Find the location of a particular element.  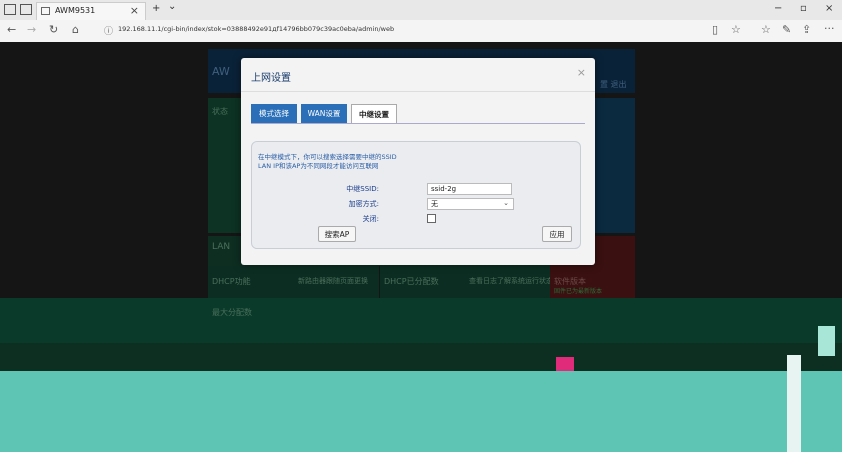

favorites-hub-icon: ☆ is located at coordinates (766, 29).